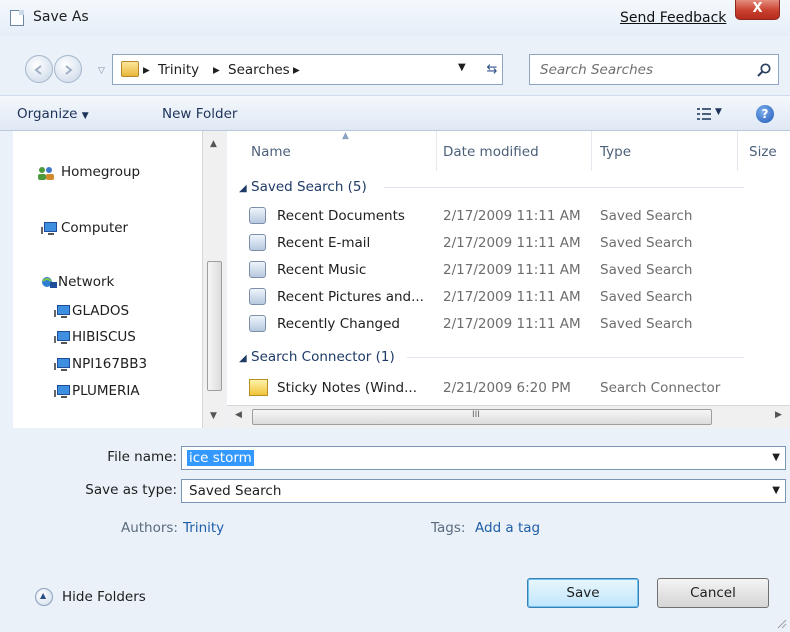 The image size is (790, 632). What do you see at coordinates (53, 114) in the screenshot?
I see `organize-button: Organize ▼` at bounding box center [53, 114].